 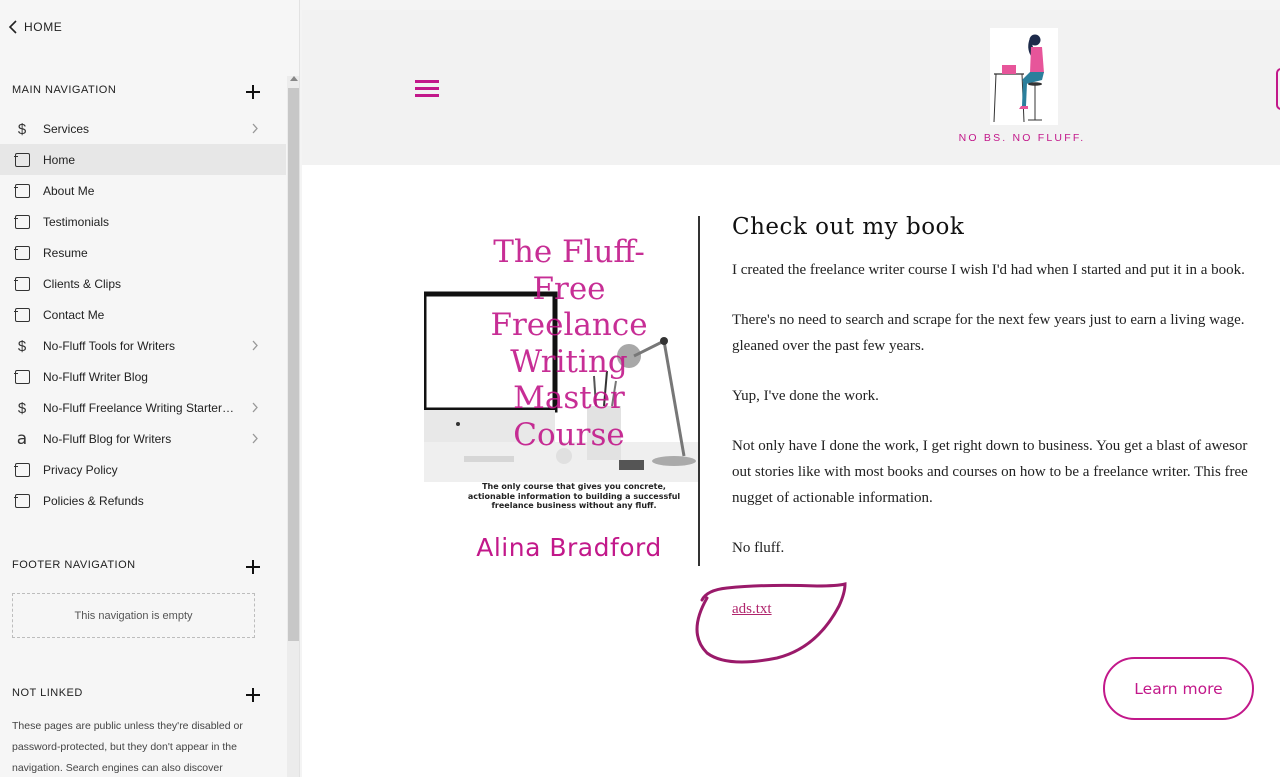 I want to click on sidebar-item-clients-clips: Clients & Clips, so click(x=143, y=283).